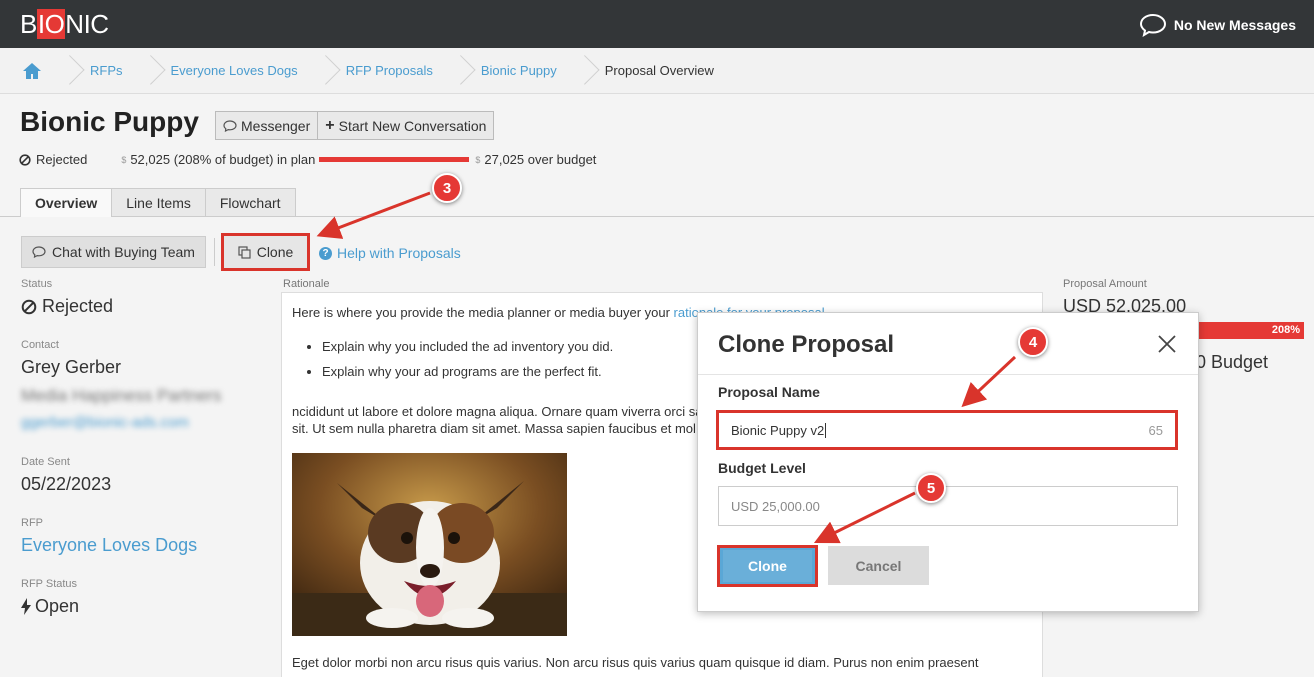 Image resolution: width=1314 pixels, height=677 pixels. I want to click on dialog-cancel-button: Cancel, so click(878, 565).